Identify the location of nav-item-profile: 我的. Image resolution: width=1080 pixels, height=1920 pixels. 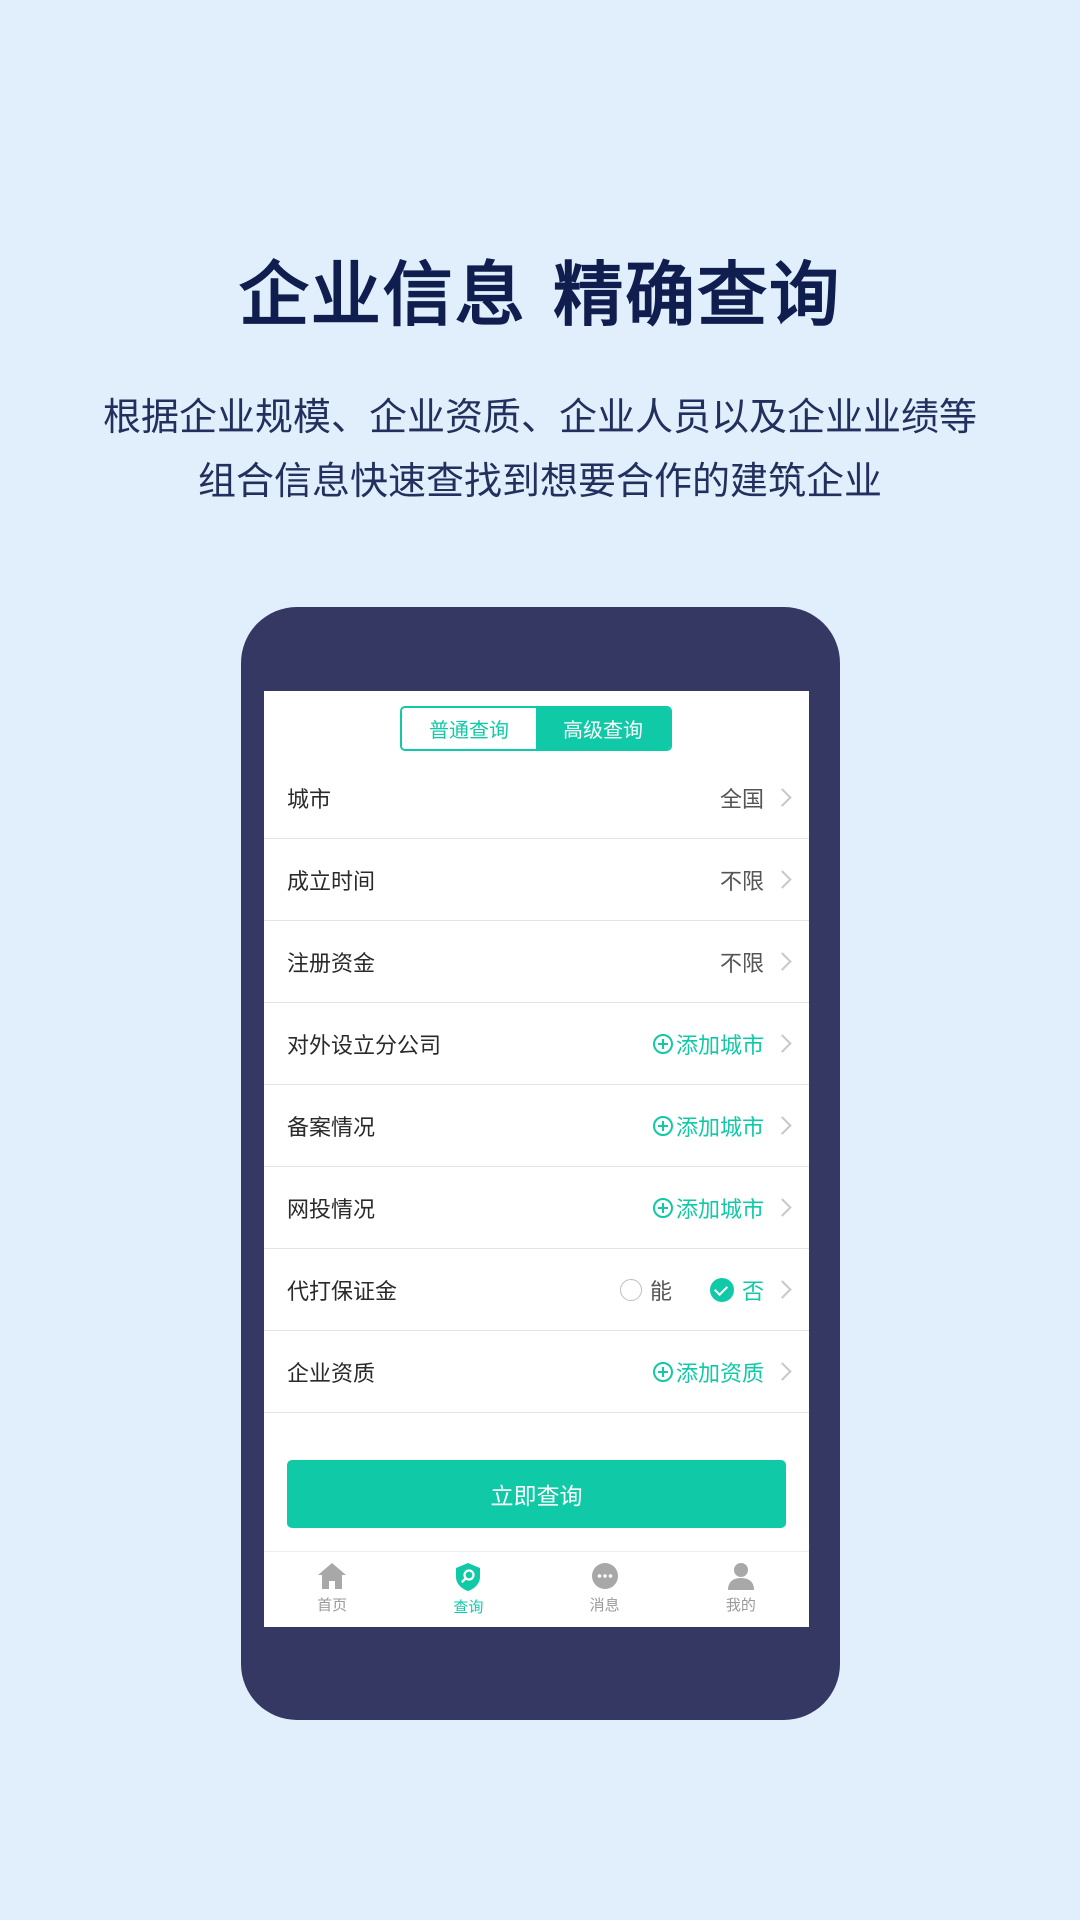
(741, 1589).